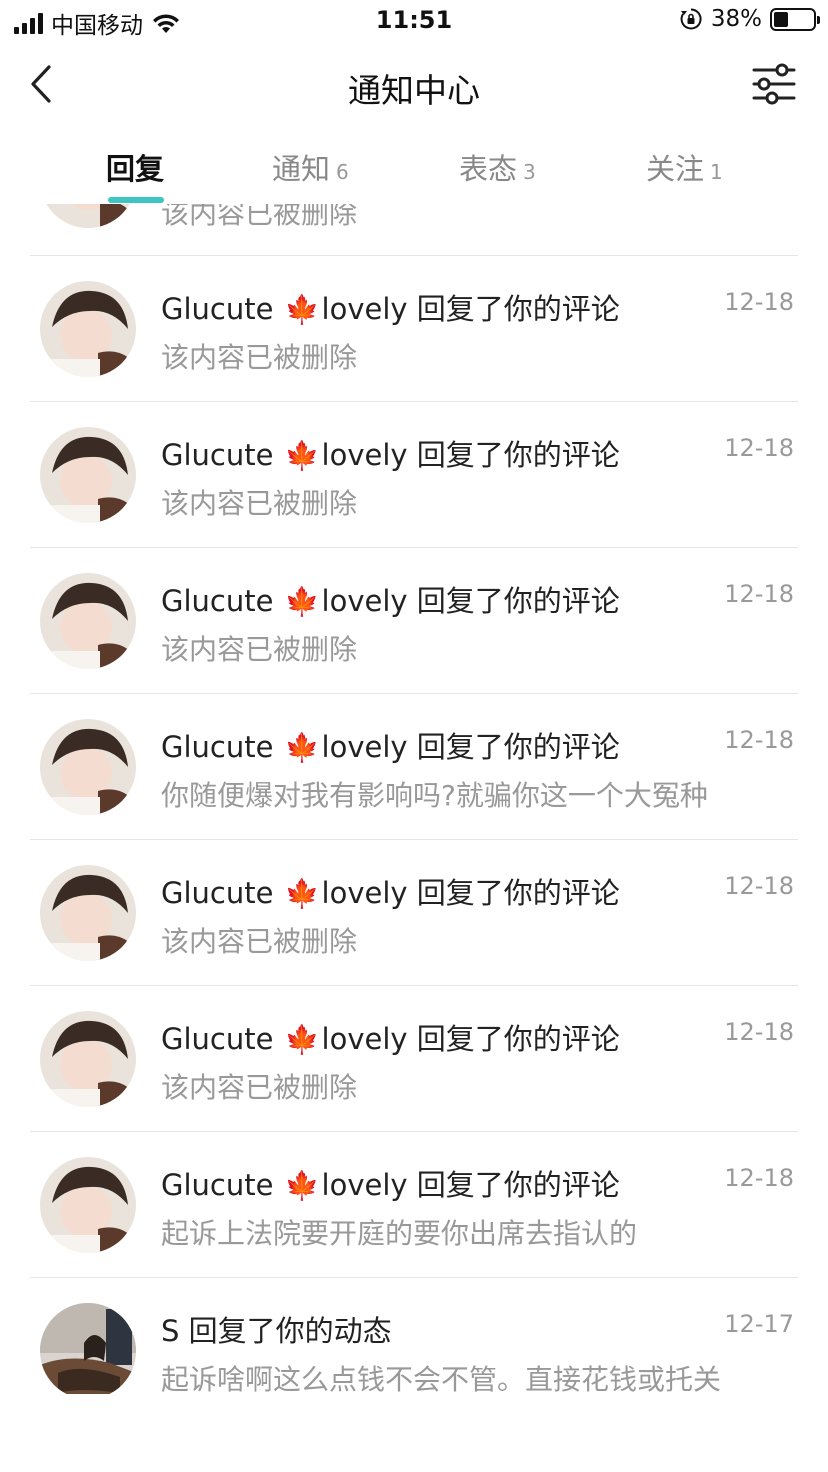 The height and width of the screenshot is (1472, 828). What do you see at coordinates (736, 19) in the screenshot?
I see `battery-percent: 38%` at bounding box center [736, 19].